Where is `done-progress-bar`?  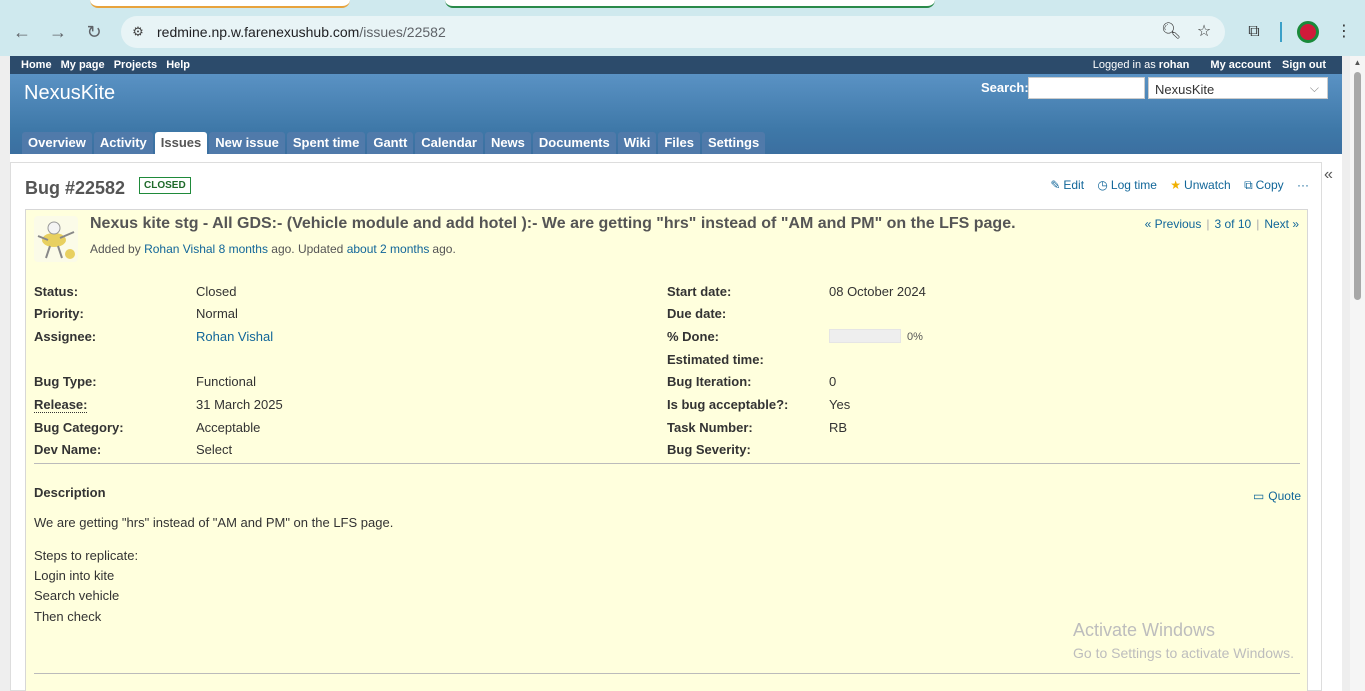 done-progress-bar is located at coordinates (865, 336).